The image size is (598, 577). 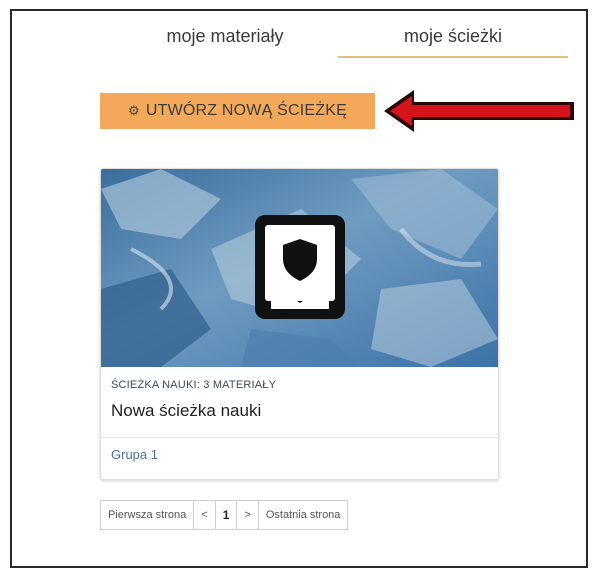 What do you see at coordinates (186, 411) in the screenshot?
I see `card-title: Nowa ścieżka nauki` at bounding box center [186, 411].